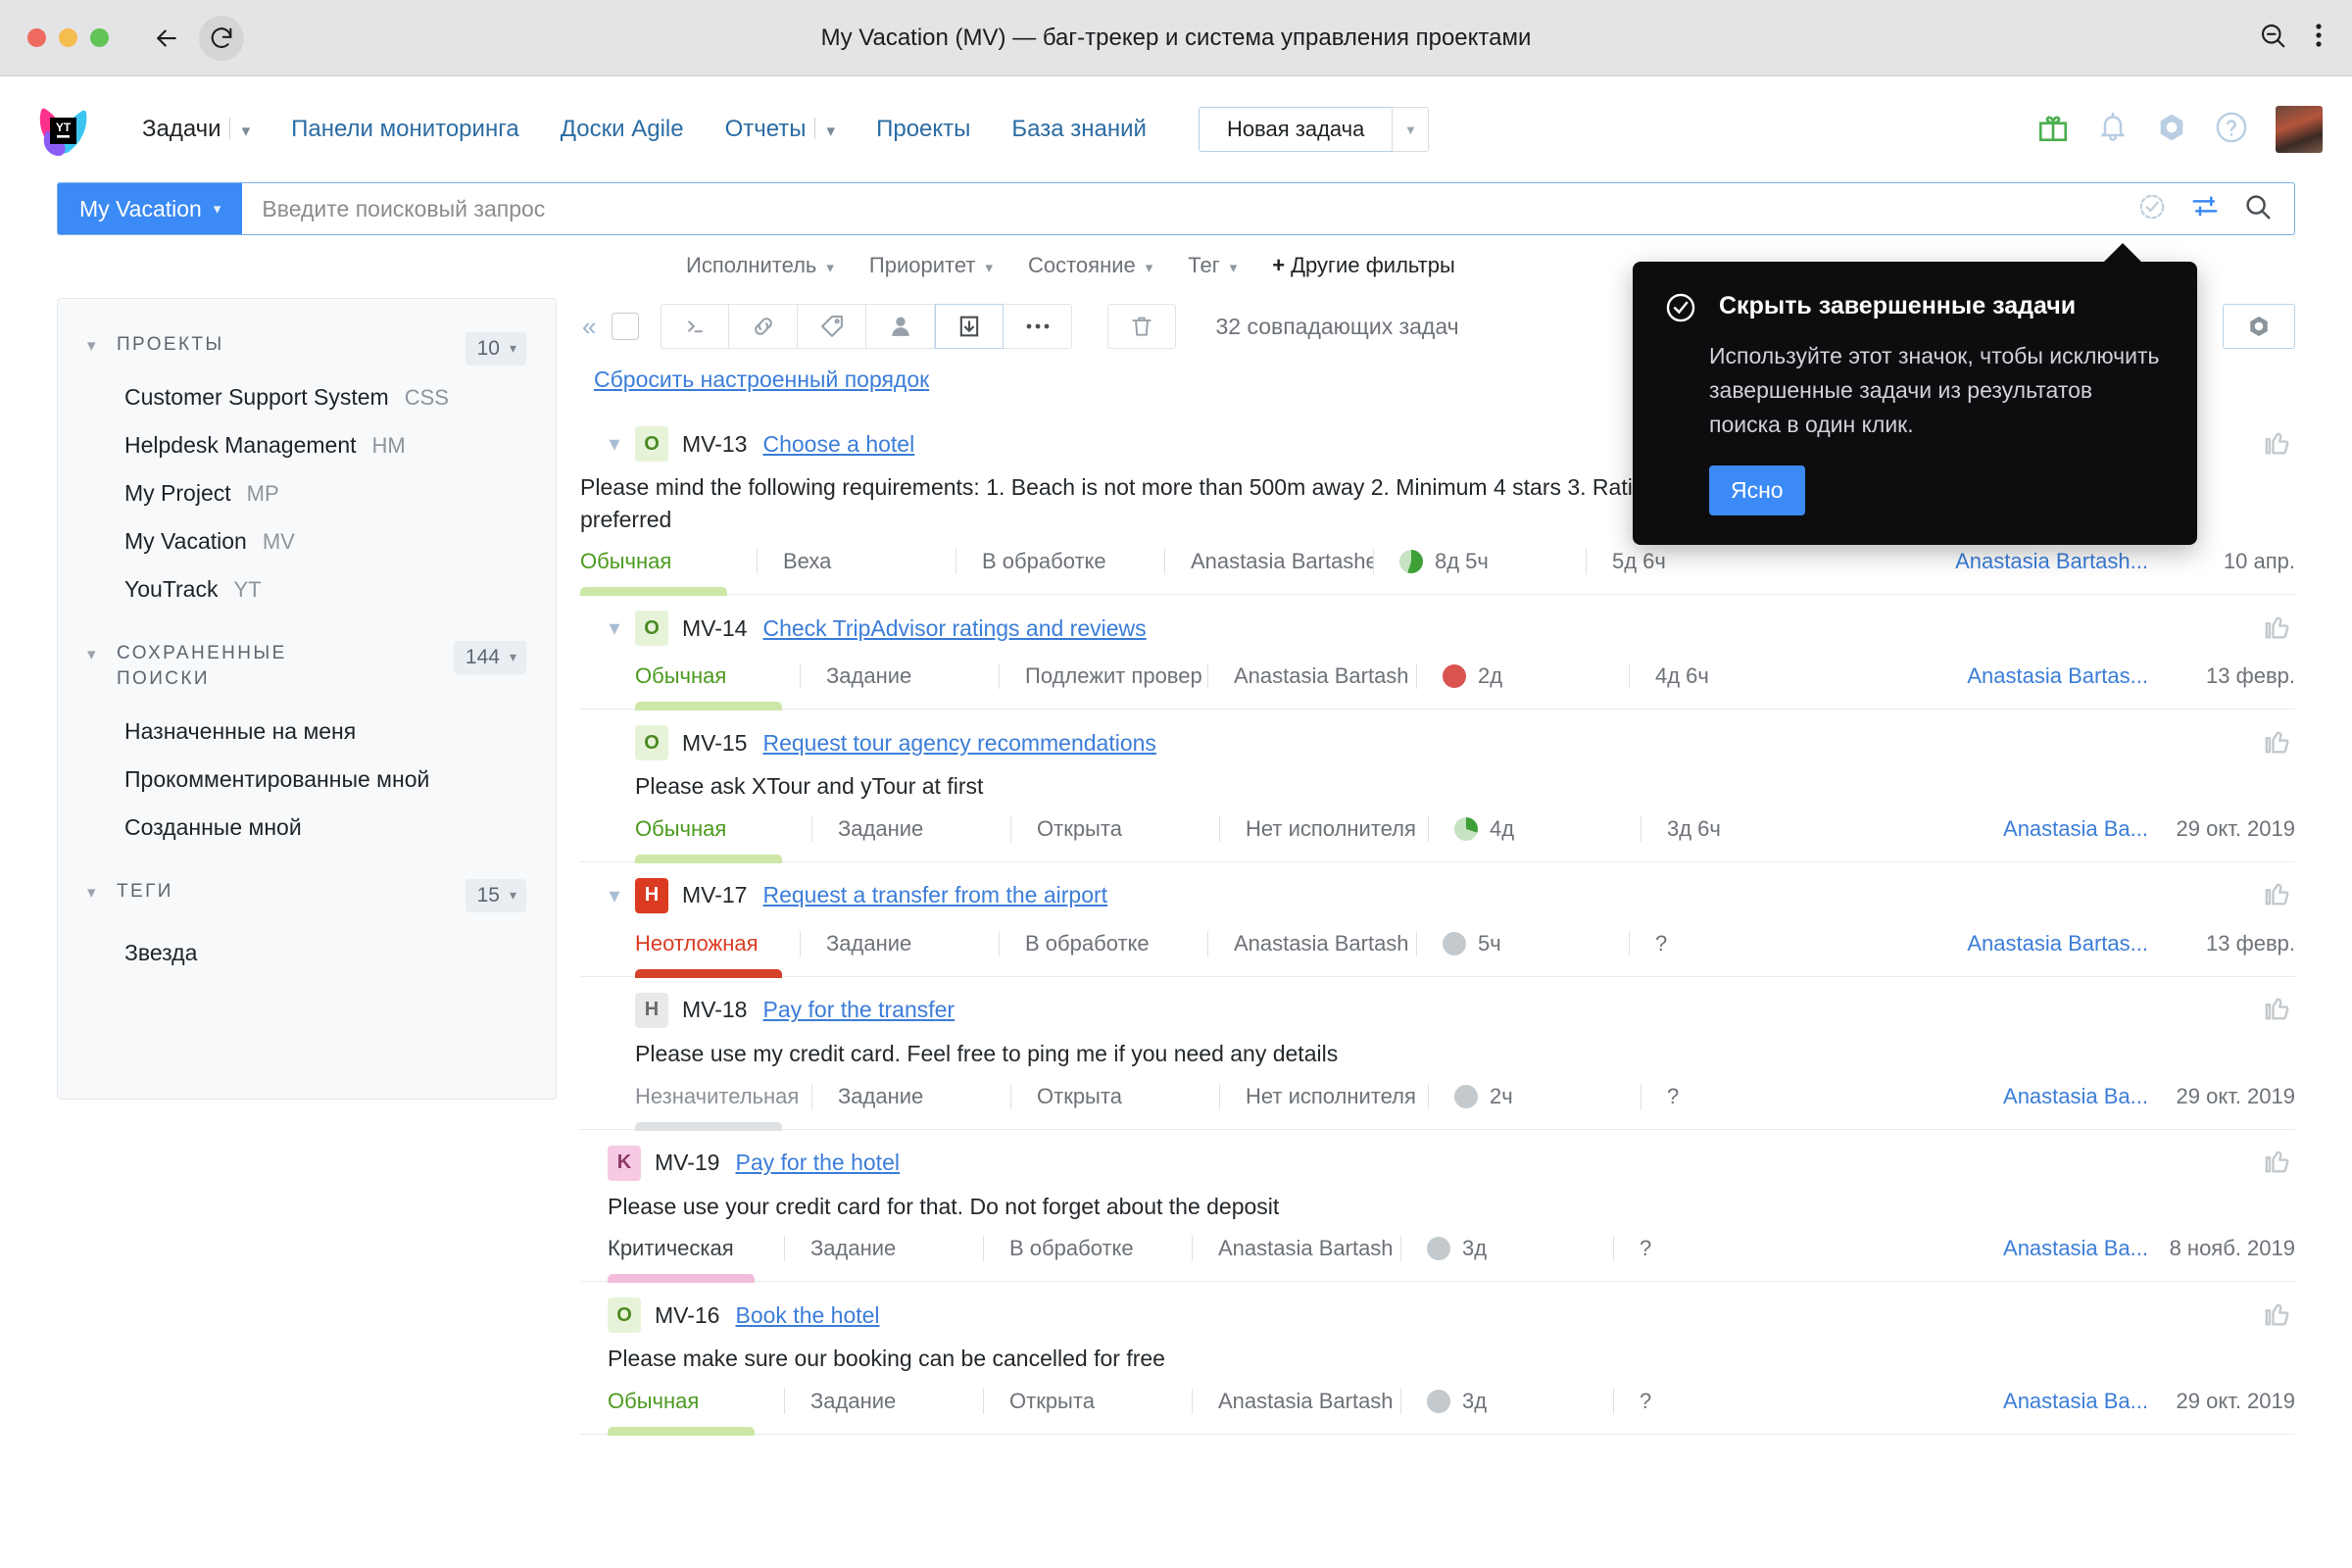 This screenshot has width=2352, height=1568. Describe the element at coordinates (306, 828) in the screenshot. I see `sidebar-item-created-by-me: Созданные мной` at that location.